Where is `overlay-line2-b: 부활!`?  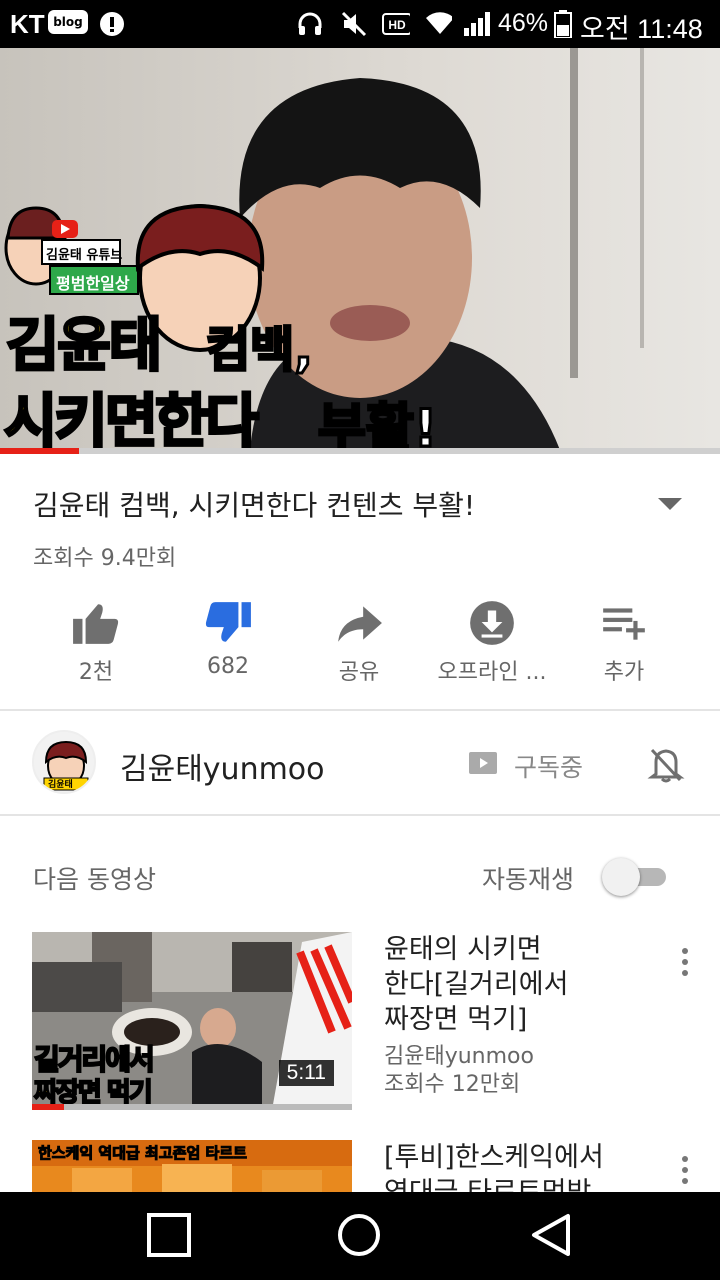 overlay-line2-b: 부활! is located at coordinates (377, 424).